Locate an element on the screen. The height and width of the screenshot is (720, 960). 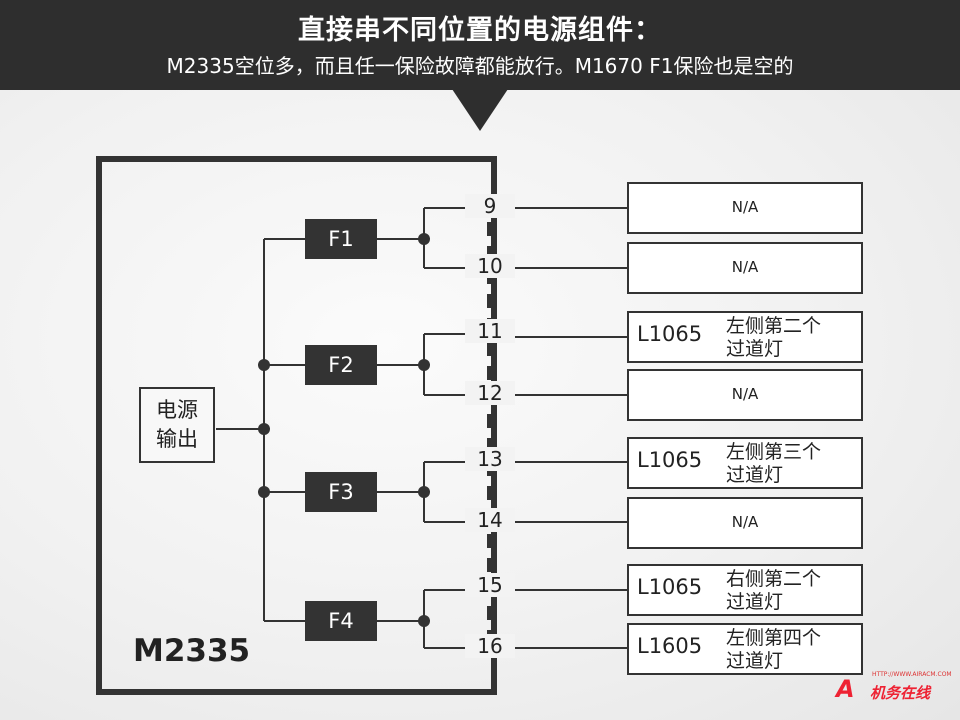
load-box-pin-14: N/A is located at coordinates (745, 523).